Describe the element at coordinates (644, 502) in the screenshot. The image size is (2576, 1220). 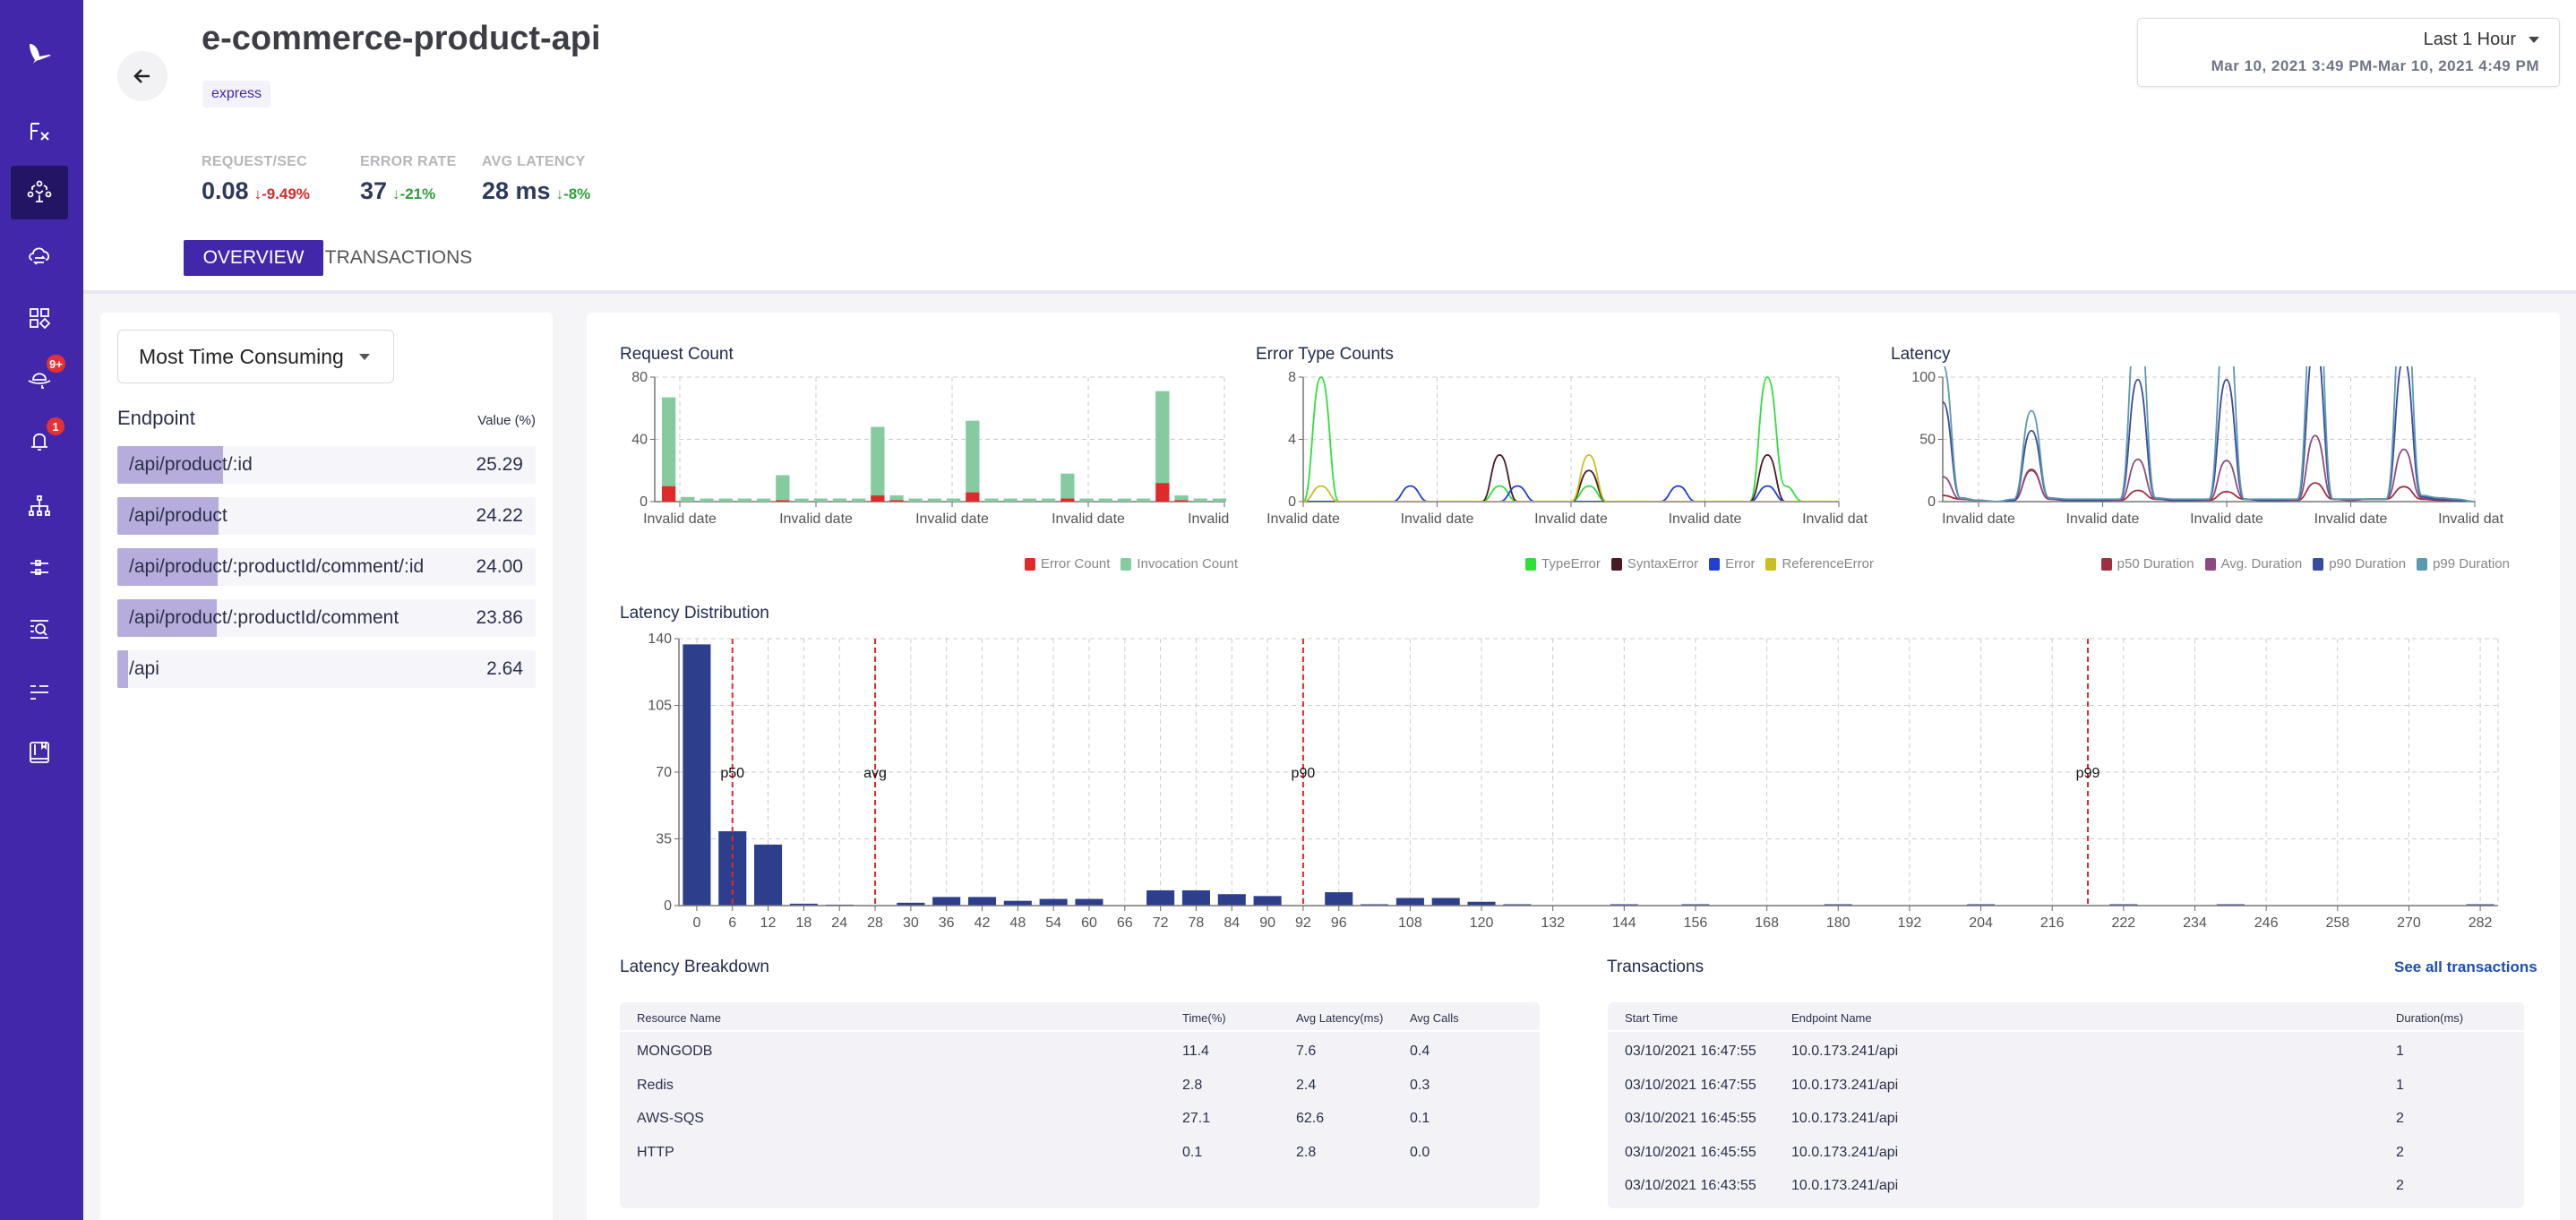
I see `y-tick-label: 0` at that location.